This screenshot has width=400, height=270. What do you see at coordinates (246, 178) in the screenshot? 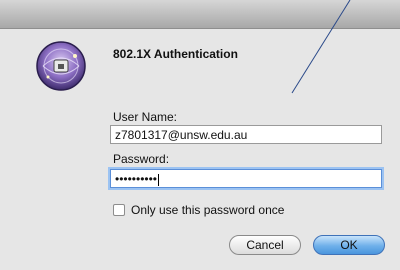
I see `password-field: ••••••••••` at bounding box center [246, 178].